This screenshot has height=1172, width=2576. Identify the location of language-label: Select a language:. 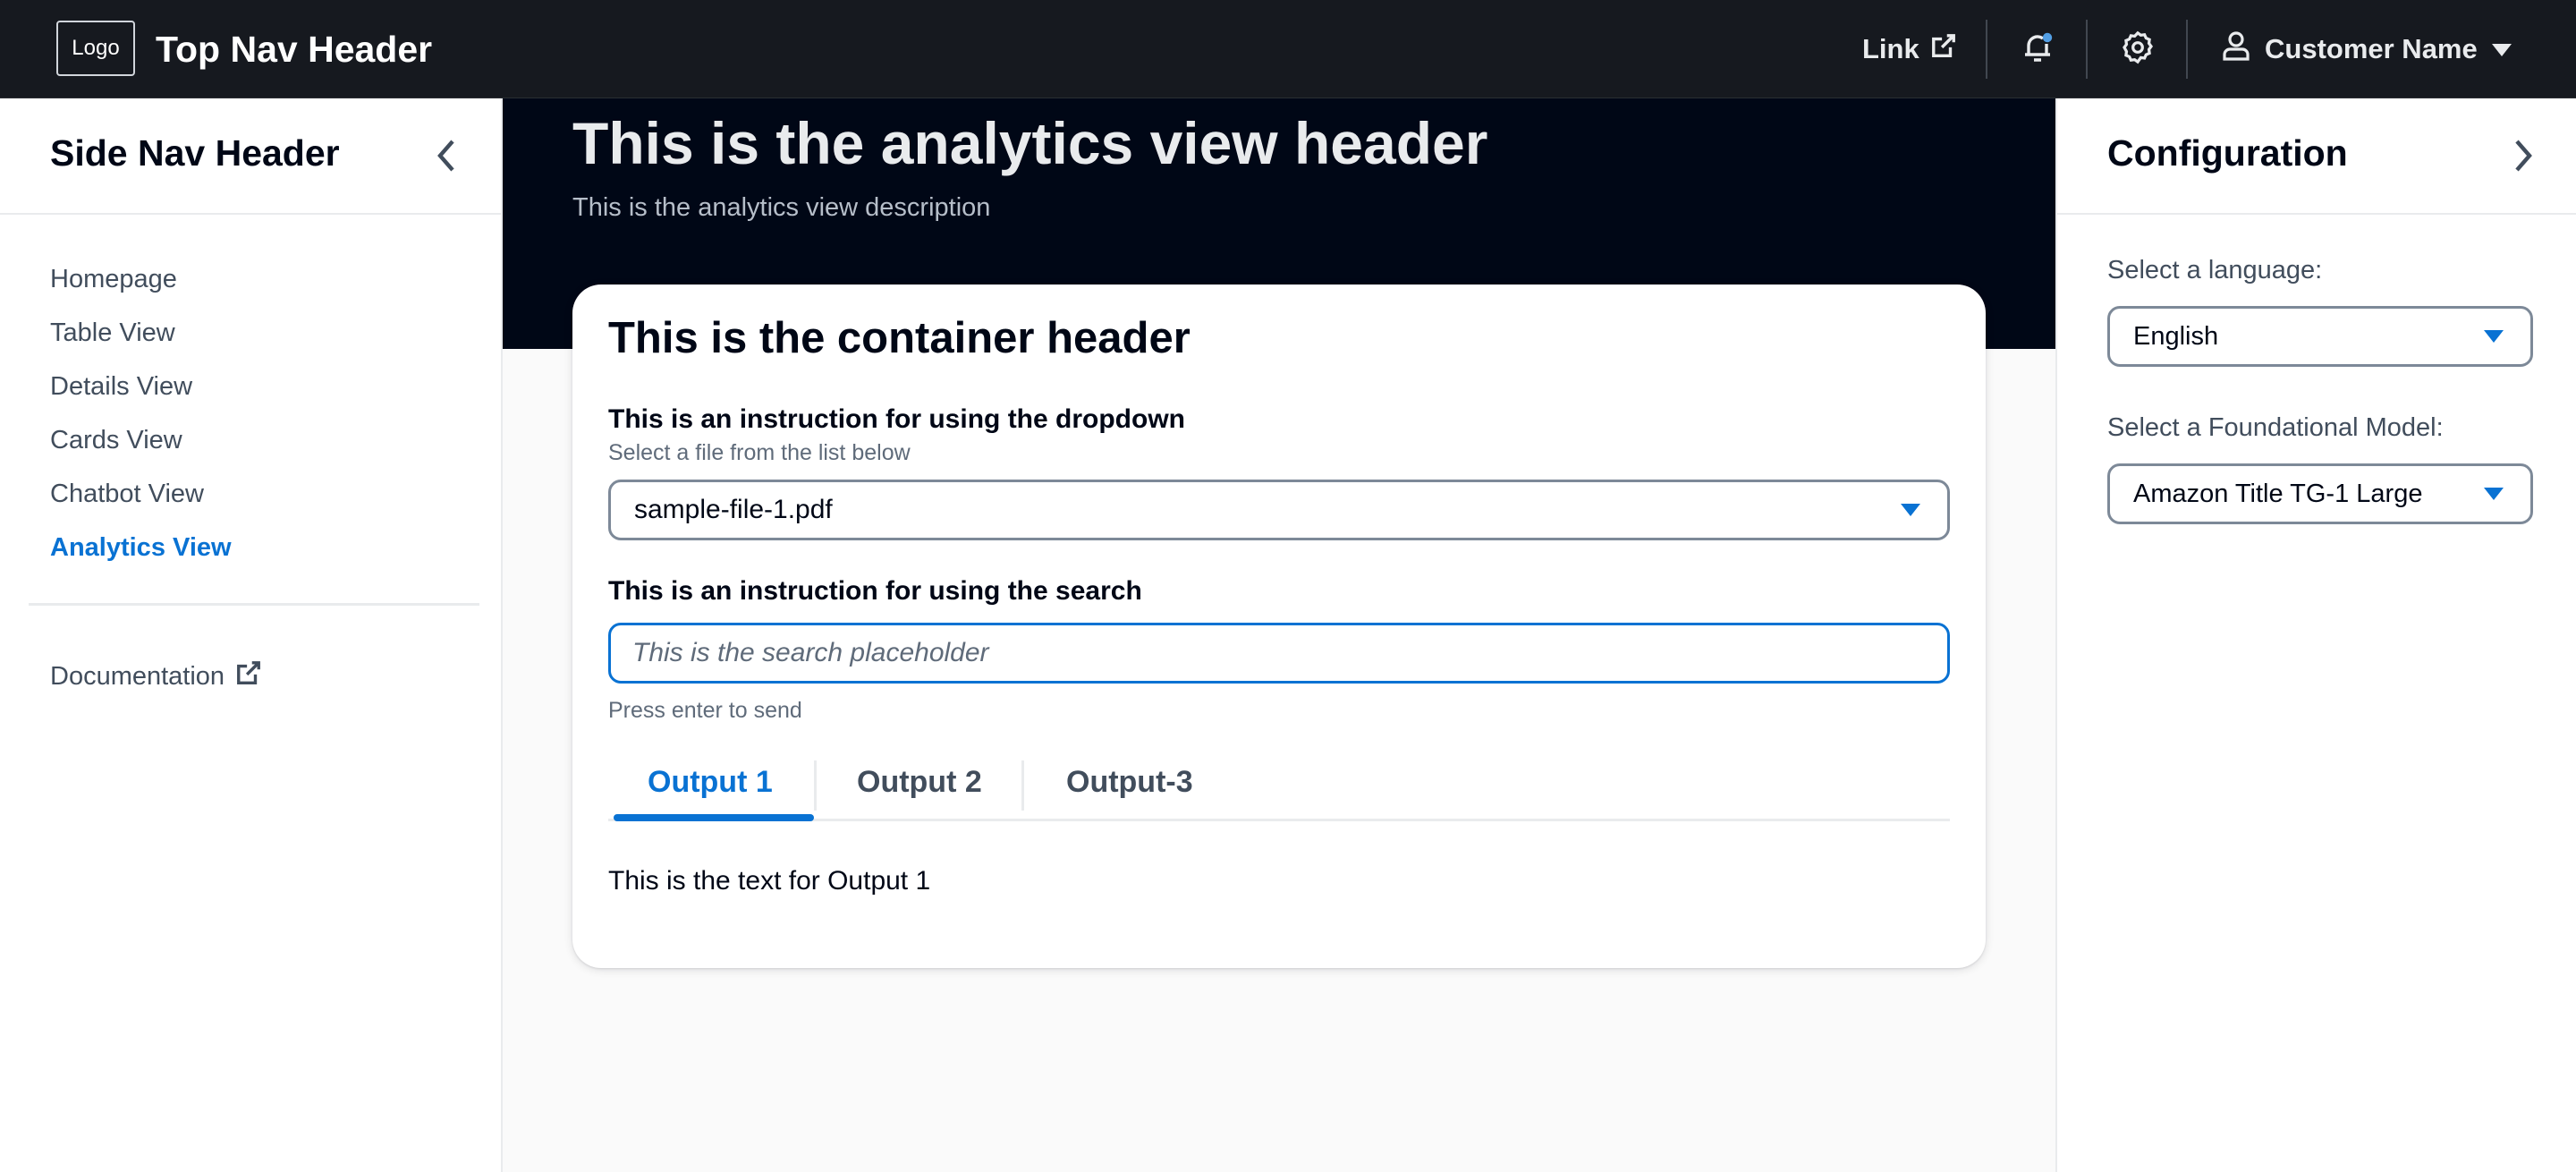
(2215, 270).